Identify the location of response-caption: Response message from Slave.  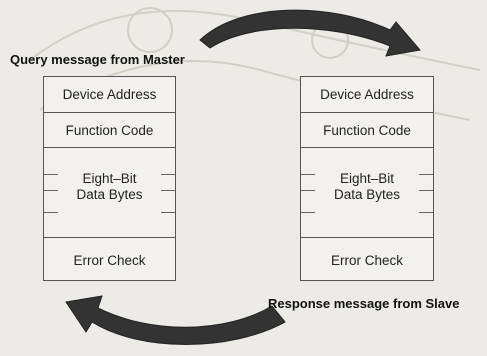
(364, 303).